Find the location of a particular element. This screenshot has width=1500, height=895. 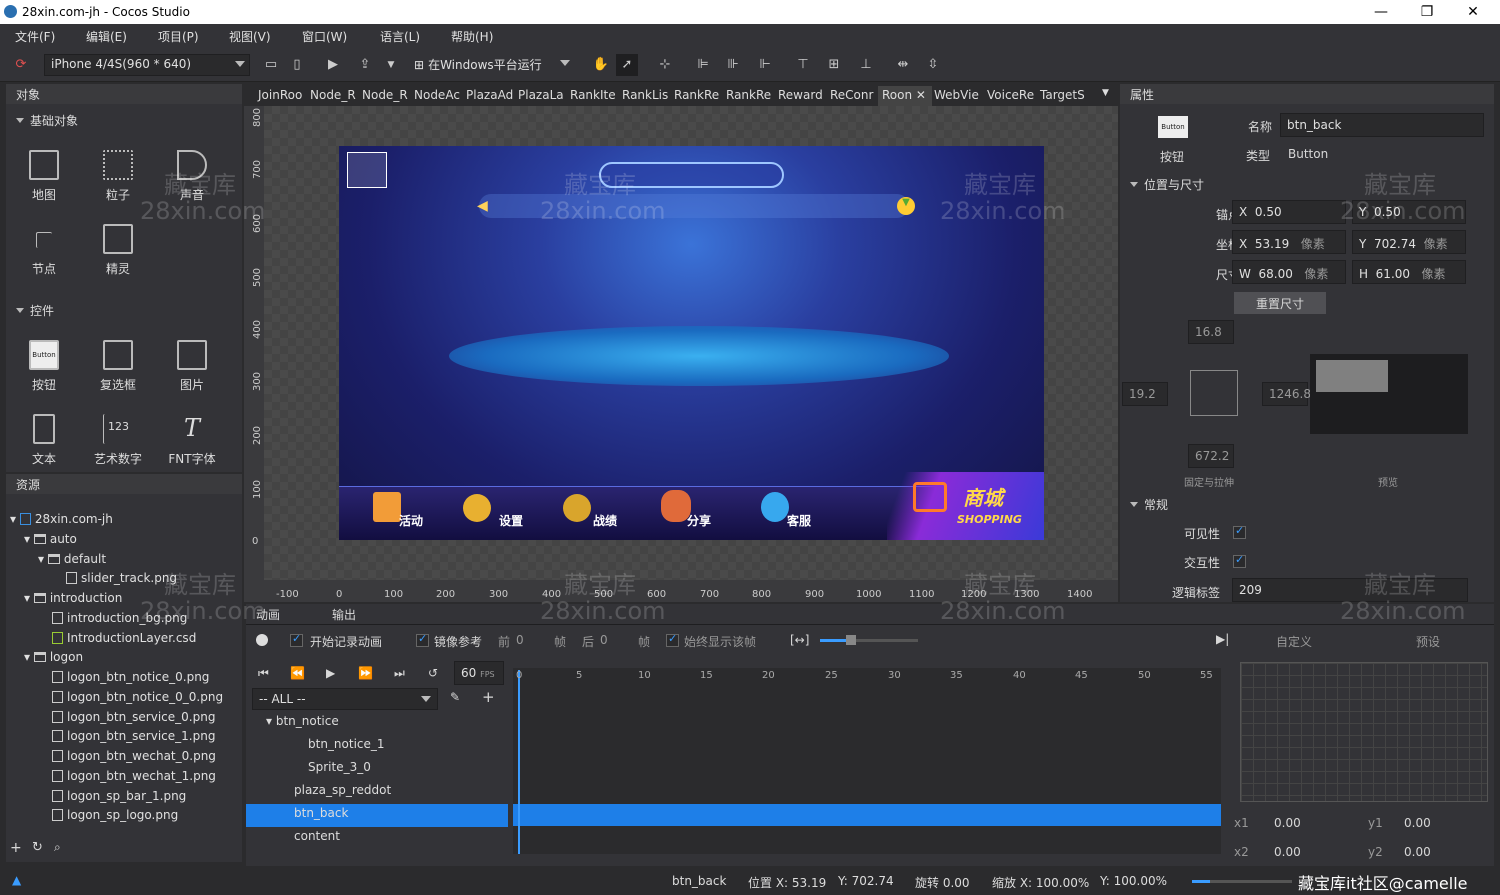

refresh-resource-icon: ↻ is located at coordinates (37, 847).